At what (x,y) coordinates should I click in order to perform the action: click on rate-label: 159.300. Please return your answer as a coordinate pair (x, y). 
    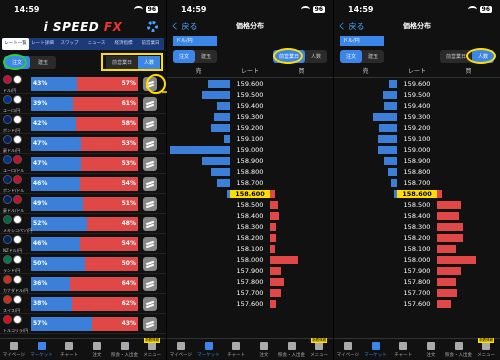
    Looking at the image, I should click on (250, 116).